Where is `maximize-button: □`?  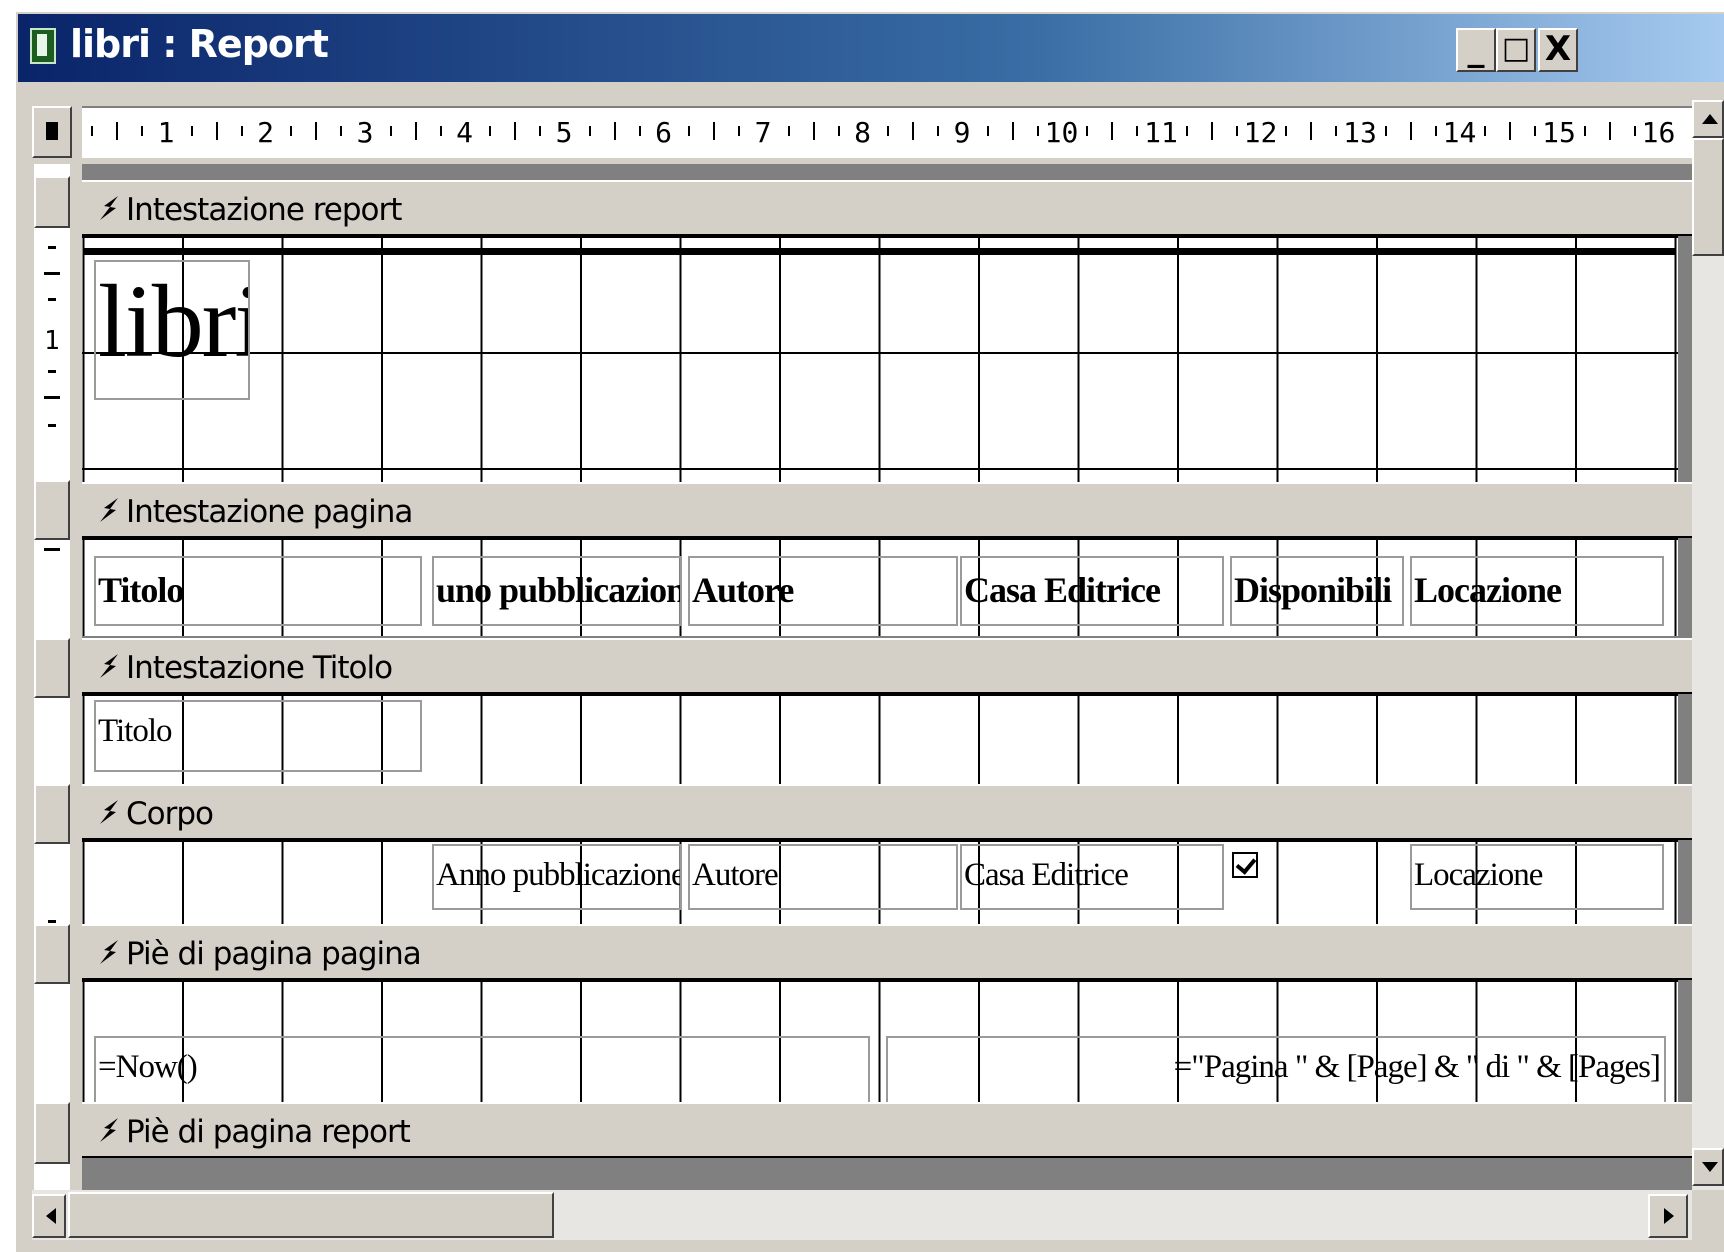 maximize-button: □ is located at coordinates (1516, 50).